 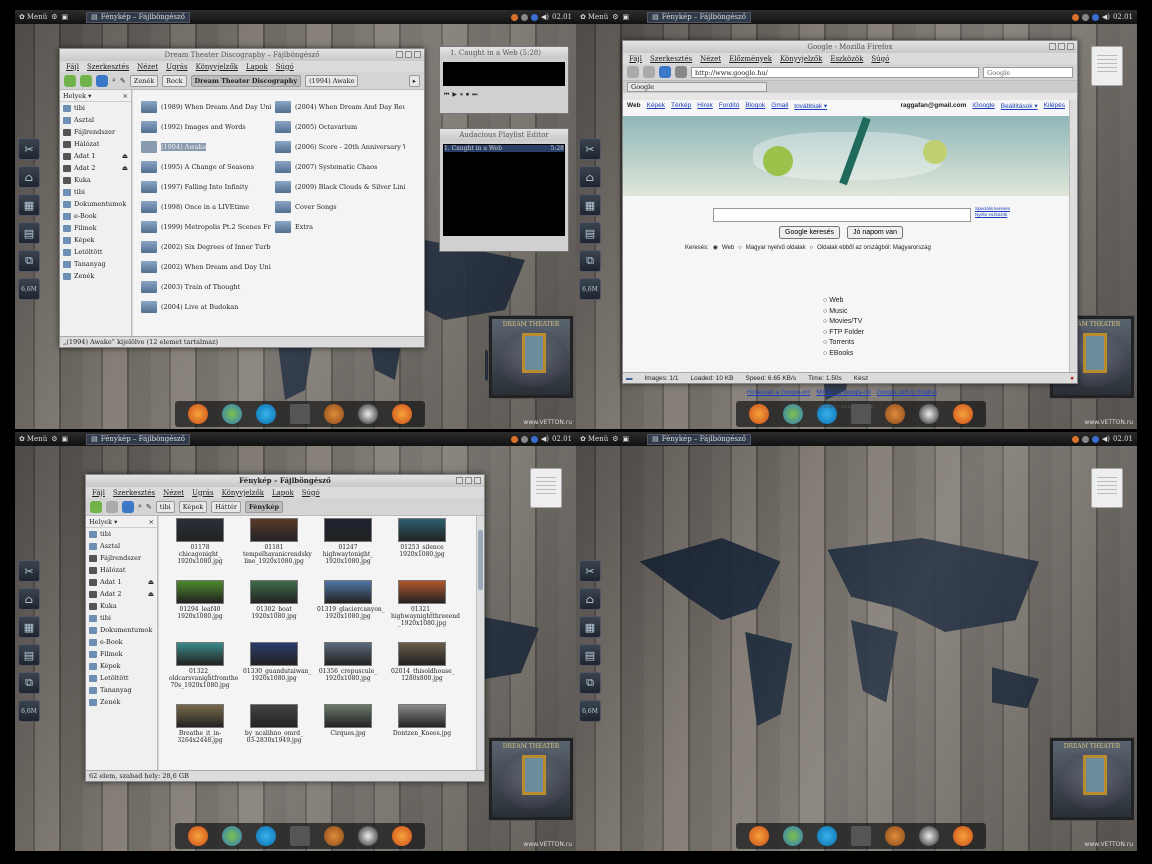 What do you see at coordinates (264, 506) in the screenshot?
I see `crumb-fenykep: Fénykép` at bounding box center [264, 506].